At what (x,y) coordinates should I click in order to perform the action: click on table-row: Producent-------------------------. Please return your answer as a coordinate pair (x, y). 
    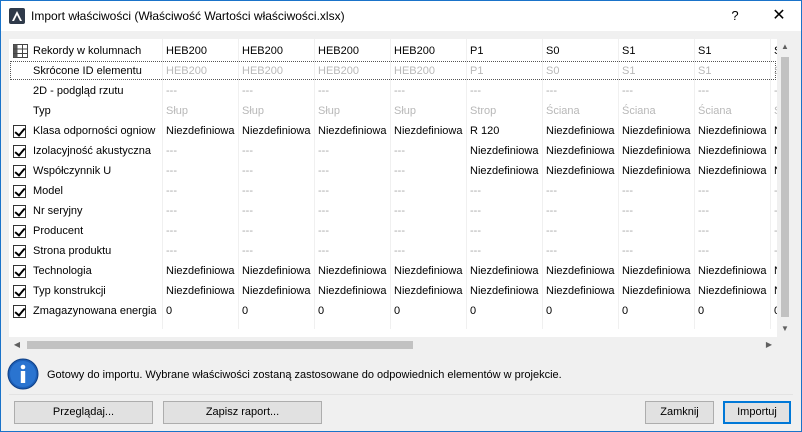
    Looking at the image, I should click on (393, 231).